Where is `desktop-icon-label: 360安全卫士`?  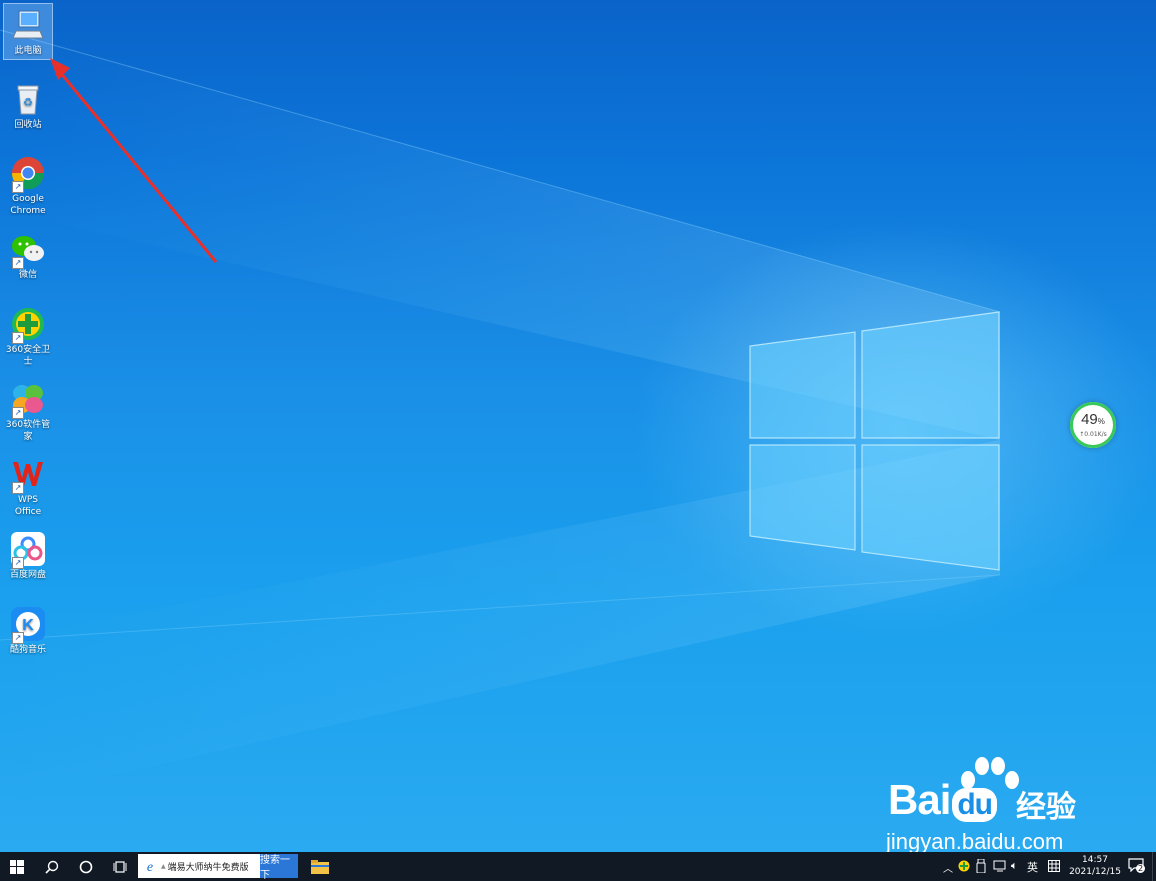
desktop-icon-label: 360安全卫士 is located at coordinates (28, 356).